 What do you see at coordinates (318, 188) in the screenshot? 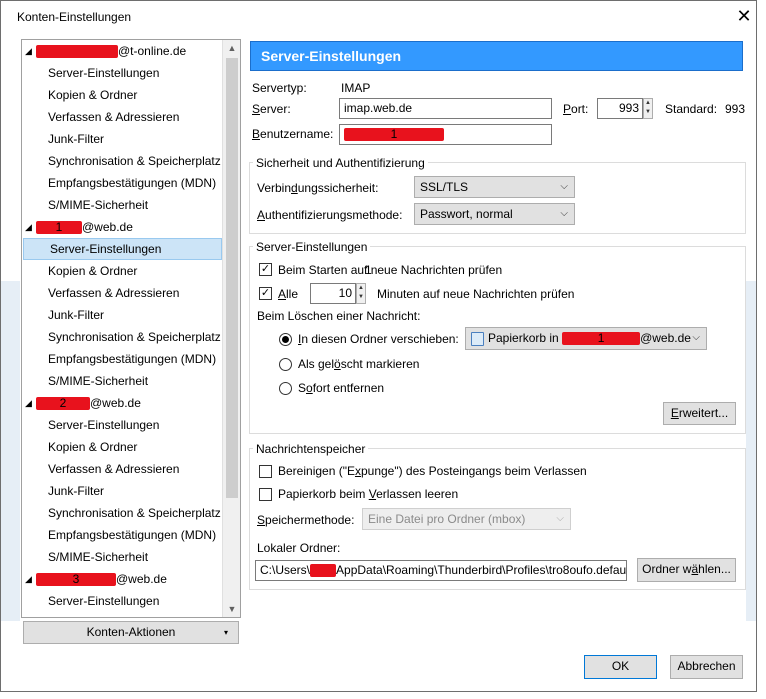
I see `connection-security-label: Verbindungssicherheit:` at bounding box center [318, 188].